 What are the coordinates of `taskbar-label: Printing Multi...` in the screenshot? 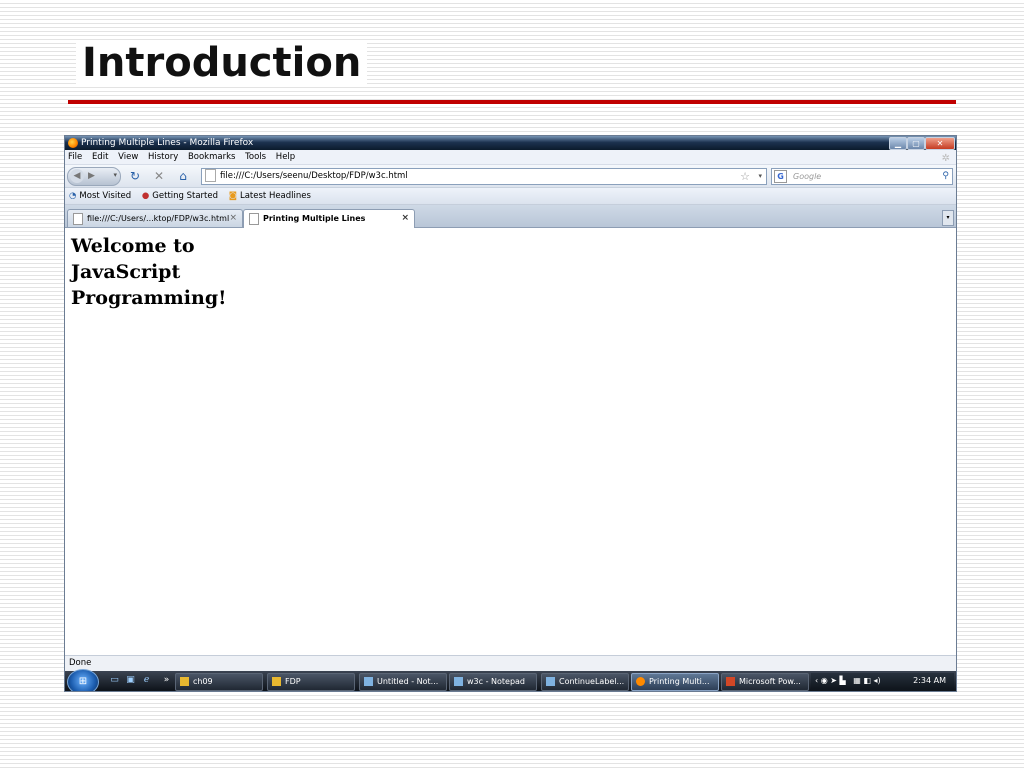 It's located at (679, 681).